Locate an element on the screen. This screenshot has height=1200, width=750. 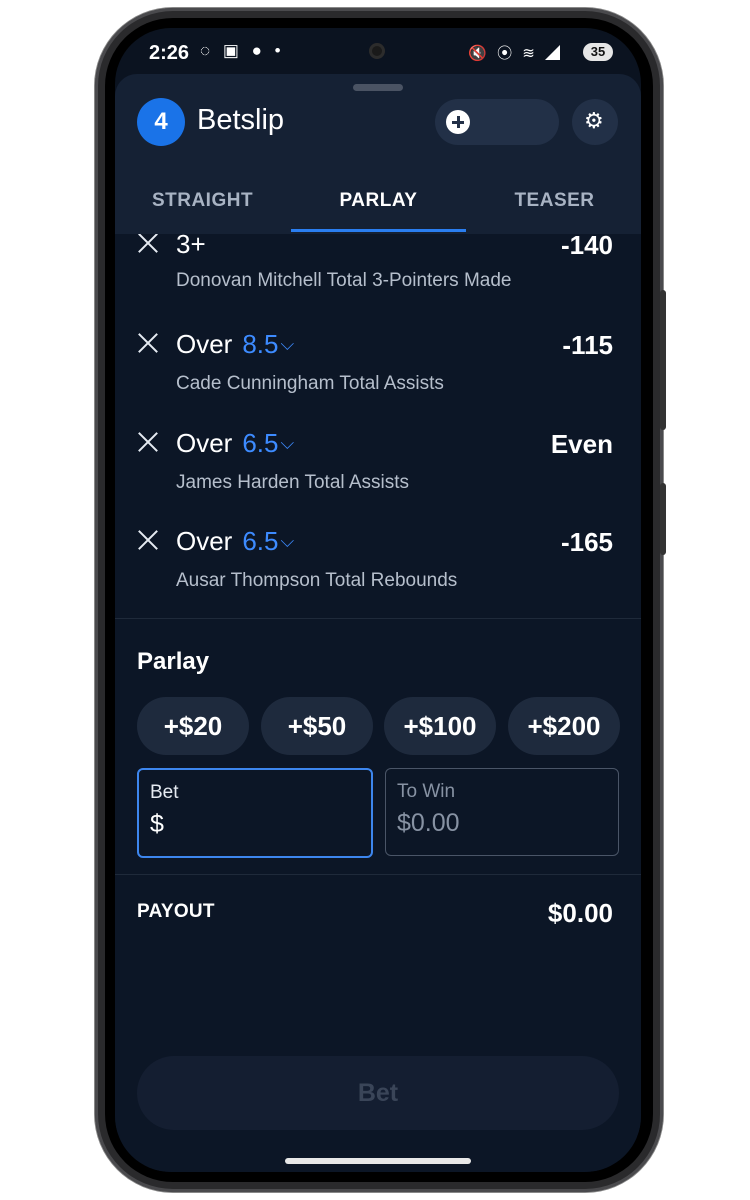
leg-market: Donovan Mitchell Total 3-Pointers Made is located at coordinates (344, 280).